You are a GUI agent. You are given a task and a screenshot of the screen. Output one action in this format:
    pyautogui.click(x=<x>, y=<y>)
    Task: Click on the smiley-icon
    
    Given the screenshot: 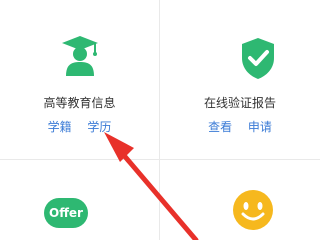 What is the action you would take?
    pyautogui.click(x=253, y=210)
    